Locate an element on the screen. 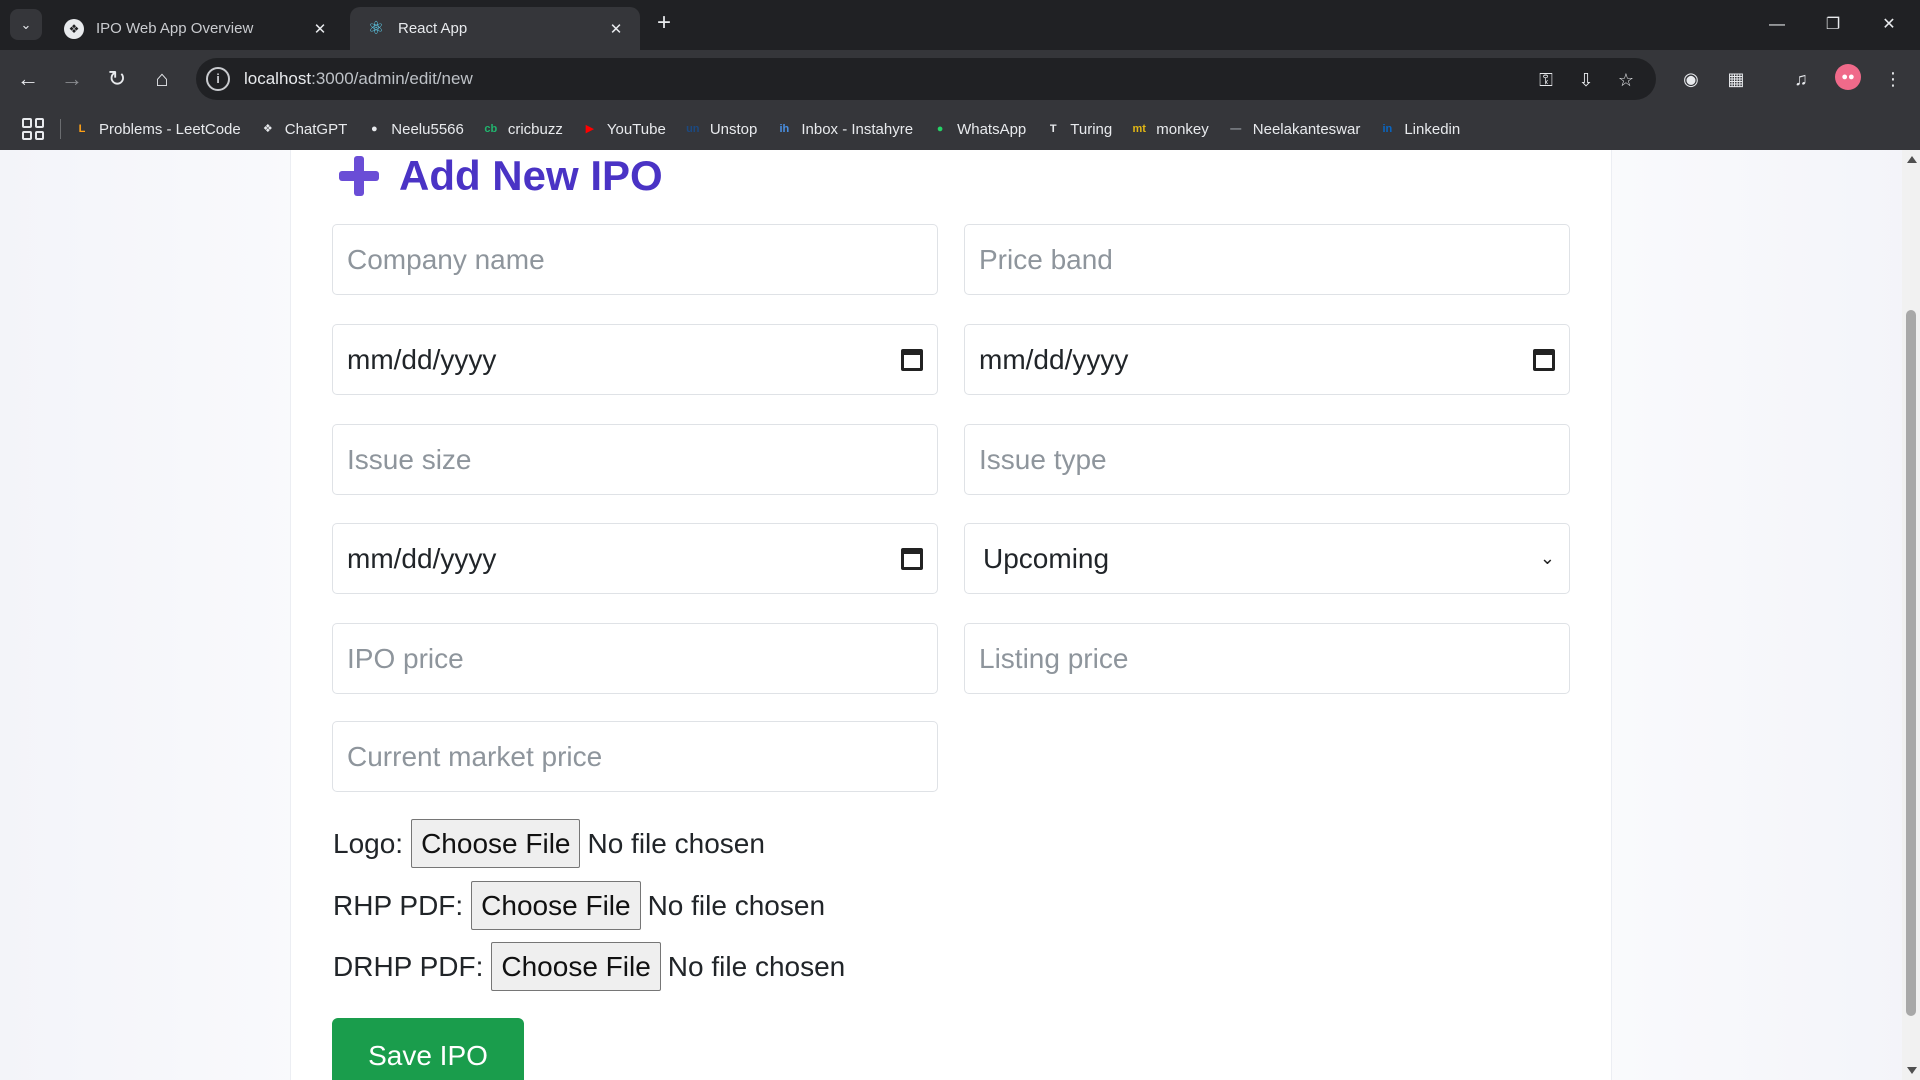  logo-file-row: Logo: Choose File No file chosen is located at coordinates (549, 843).